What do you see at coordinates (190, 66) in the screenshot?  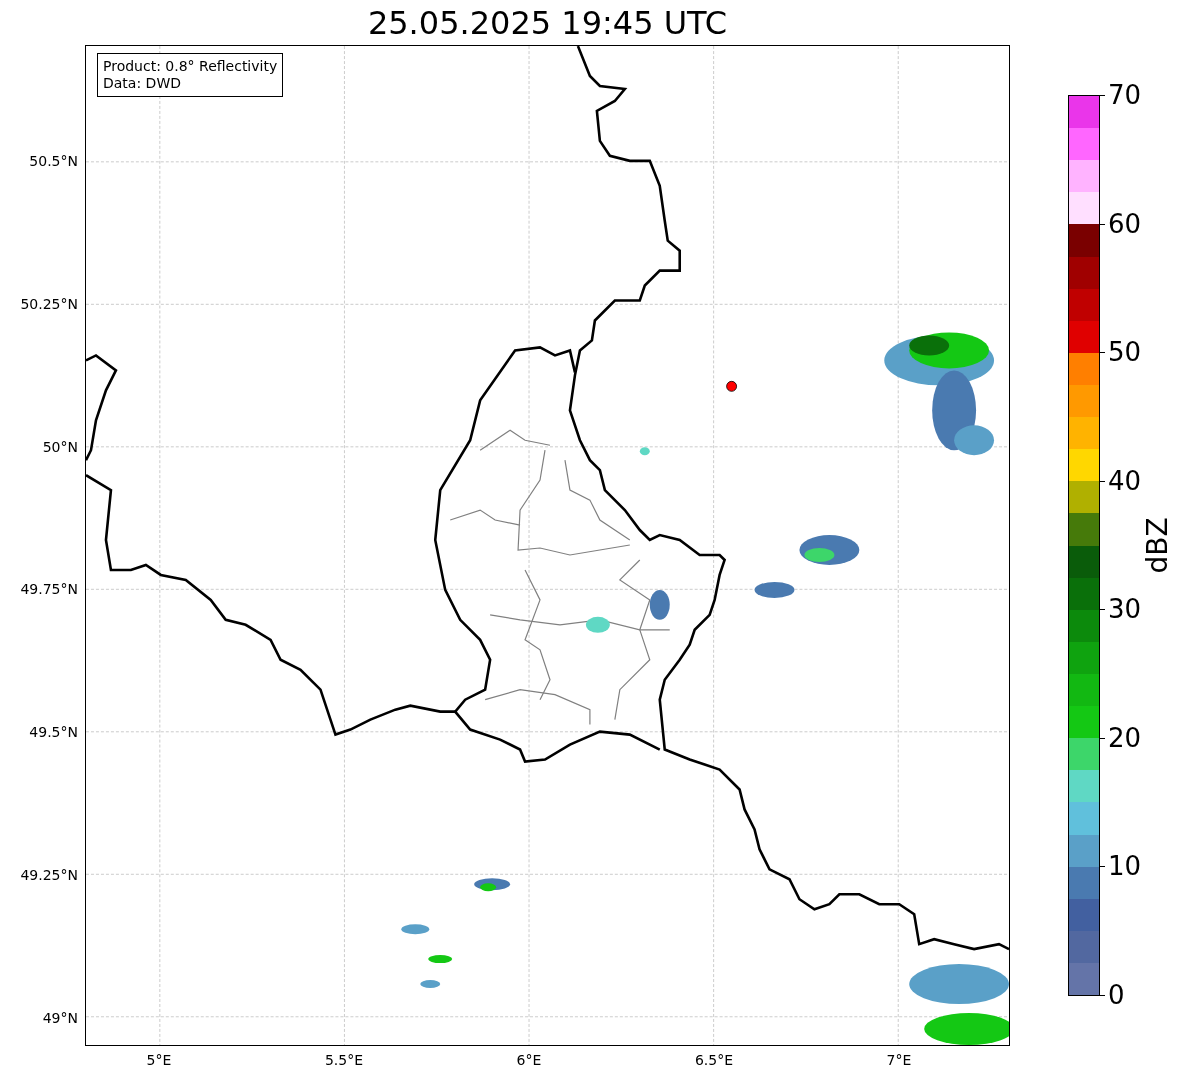 I see `legend-text: Product: 0.8° Reflectivity` at bounding box center [190, 66].